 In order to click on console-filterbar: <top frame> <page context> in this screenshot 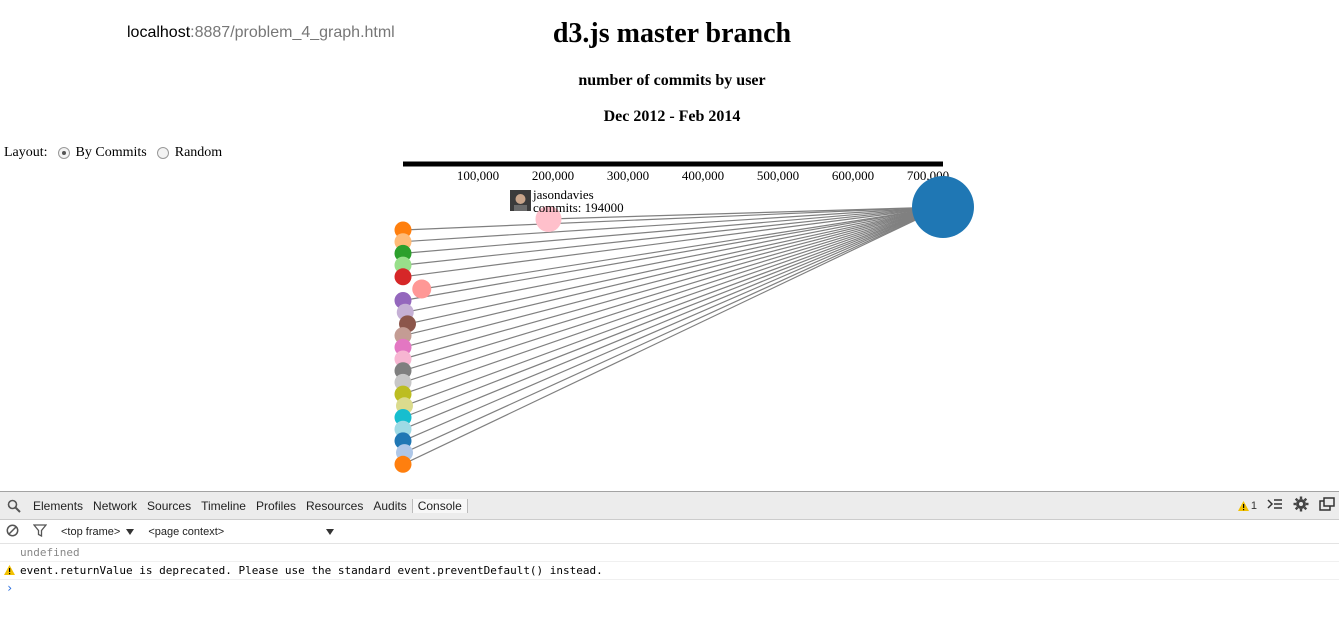, I will do `click(669, 532)`.